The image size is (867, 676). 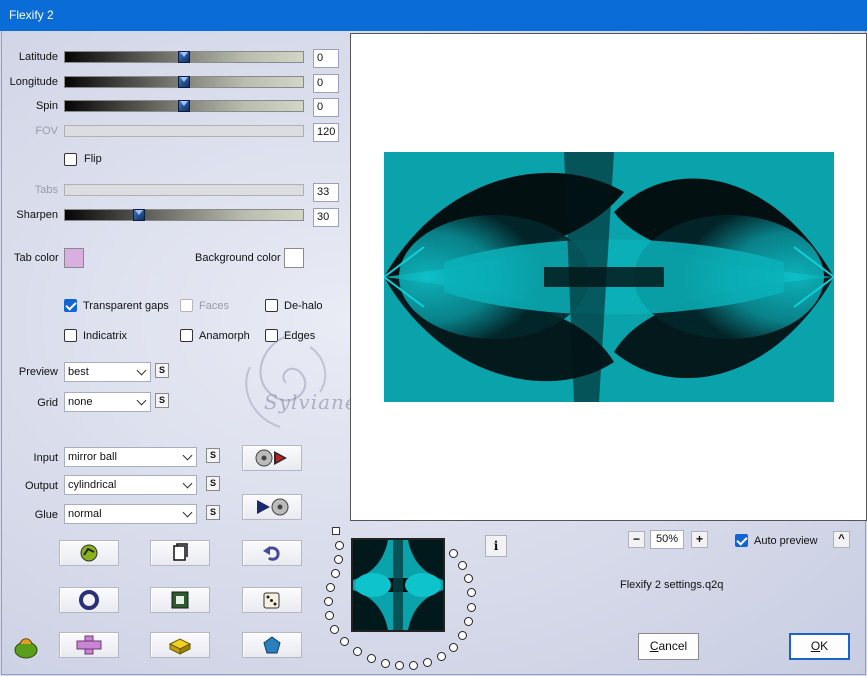 What do you see at coordinates (272, 507) in the screenshot?
I see `output-to-disc-button` at bounding box center [272, 507].